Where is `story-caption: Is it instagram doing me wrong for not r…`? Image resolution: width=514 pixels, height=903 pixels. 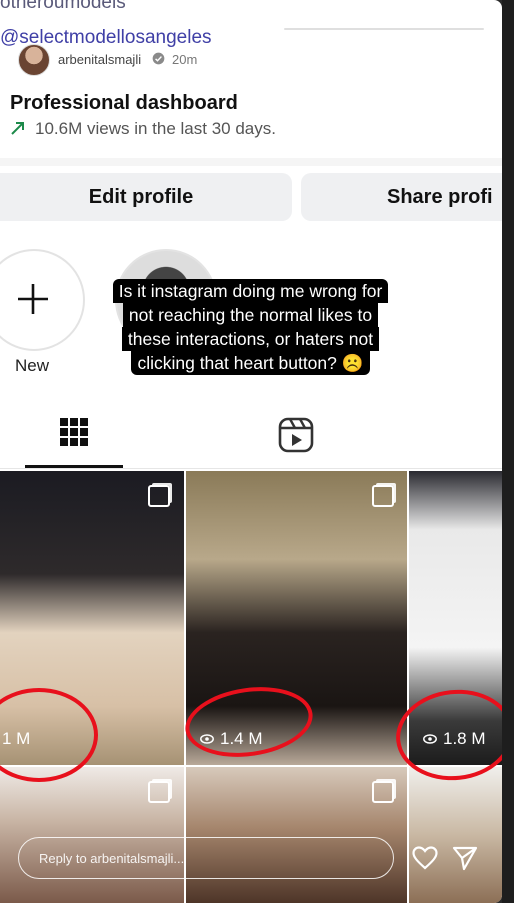 story-caption: Is it instagram doing me wrong for not r… is located at coordinates (250, 327).